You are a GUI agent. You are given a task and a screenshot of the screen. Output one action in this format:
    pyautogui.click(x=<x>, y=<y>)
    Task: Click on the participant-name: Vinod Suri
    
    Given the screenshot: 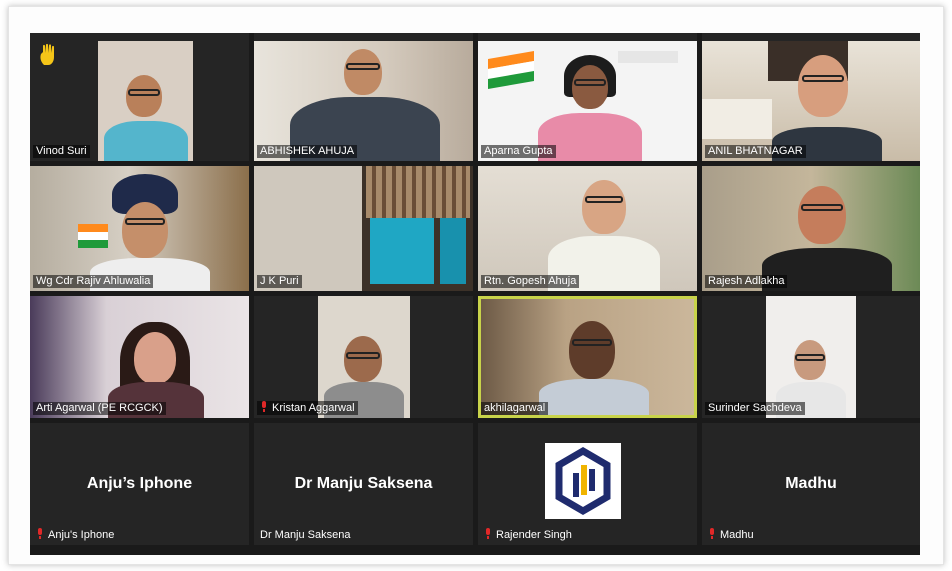 What is the action you would take?
    pyautogui.click(x=61, y=151)
    